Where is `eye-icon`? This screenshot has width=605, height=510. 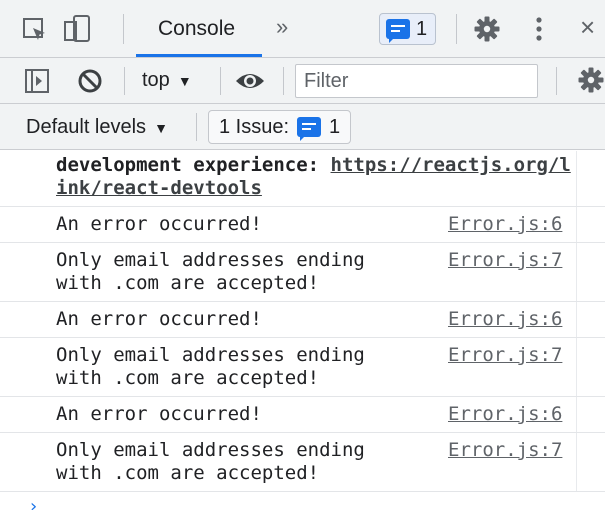 eye-icon is located at coordinates (250, 81).